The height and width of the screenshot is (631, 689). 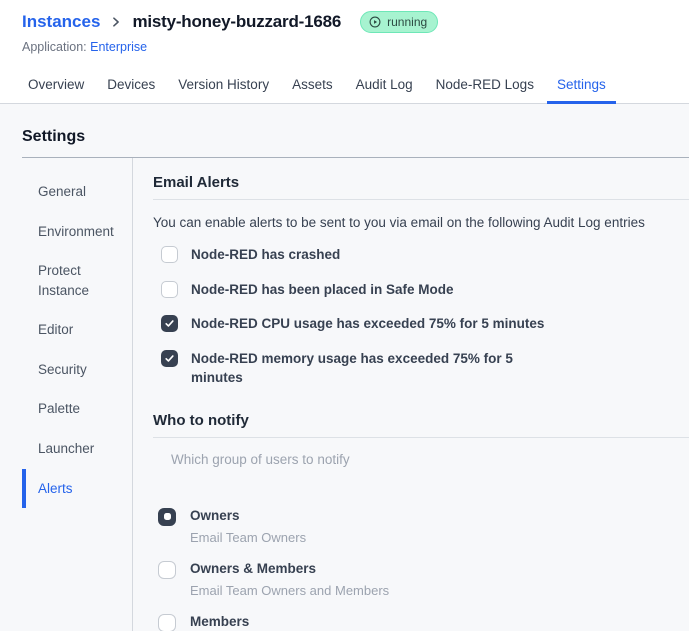 What do you see at coordinates (312, 86) in the screenshot?
I see `tab: Assets` at bounding box center [312, 86].